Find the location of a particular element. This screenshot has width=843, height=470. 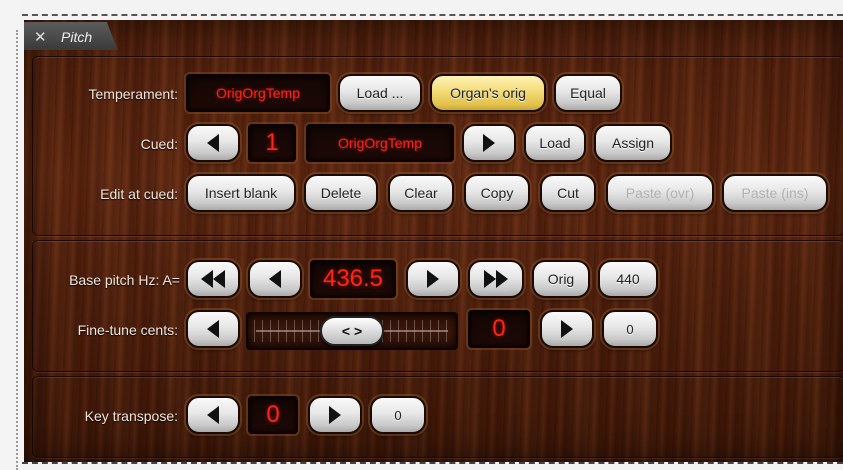

pitch-fast-up-button is located at coordinates (496, 279).